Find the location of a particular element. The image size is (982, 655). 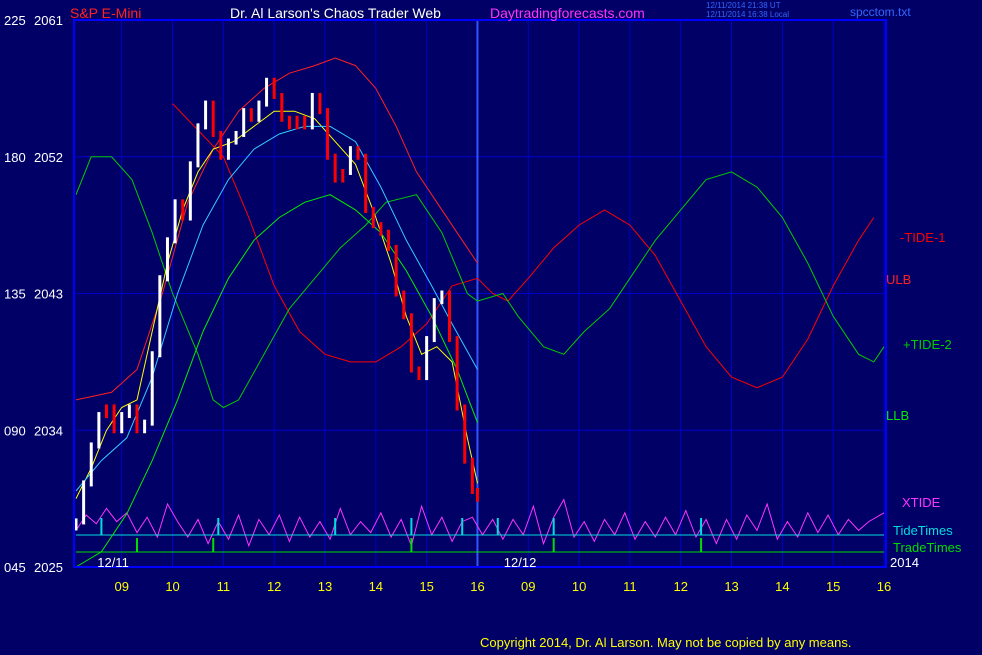

y-tick-osc: 045 is located at coordinates (15, 567).